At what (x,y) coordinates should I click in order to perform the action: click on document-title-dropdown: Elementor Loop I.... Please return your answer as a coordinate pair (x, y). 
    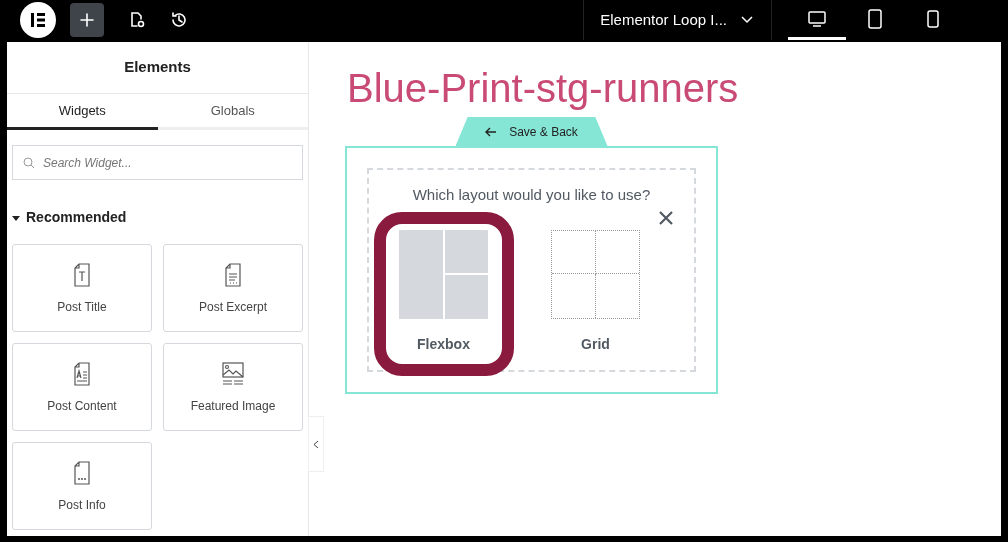
    Looking at the image, I should click on (677, 20).